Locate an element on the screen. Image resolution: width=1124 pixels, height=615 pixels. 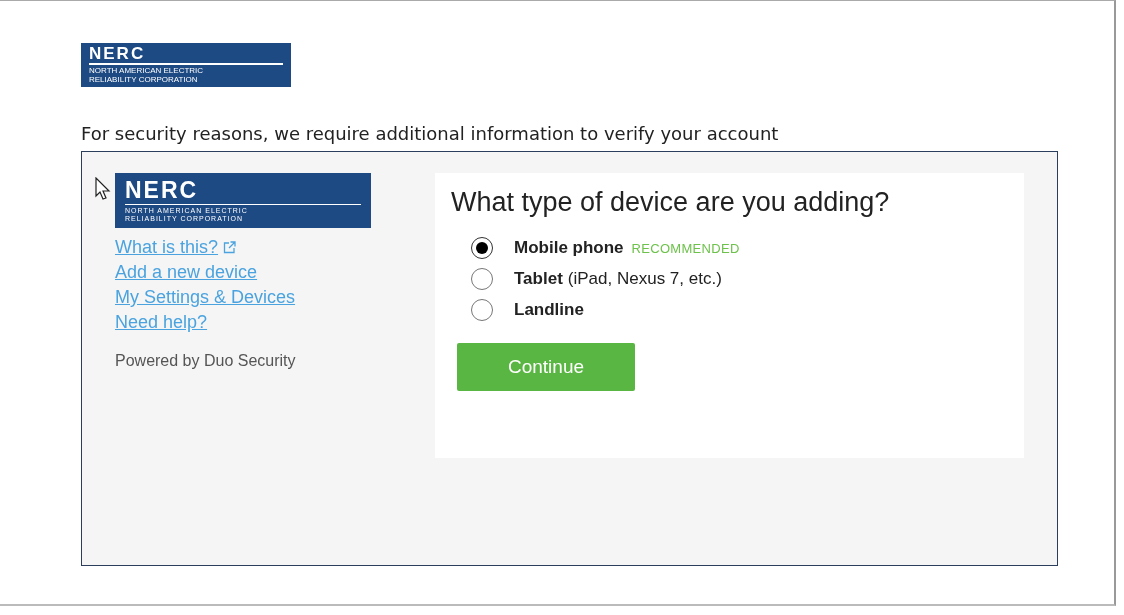
powered-by-text: Powered by Duo Security is located at coordinates (206, 361).